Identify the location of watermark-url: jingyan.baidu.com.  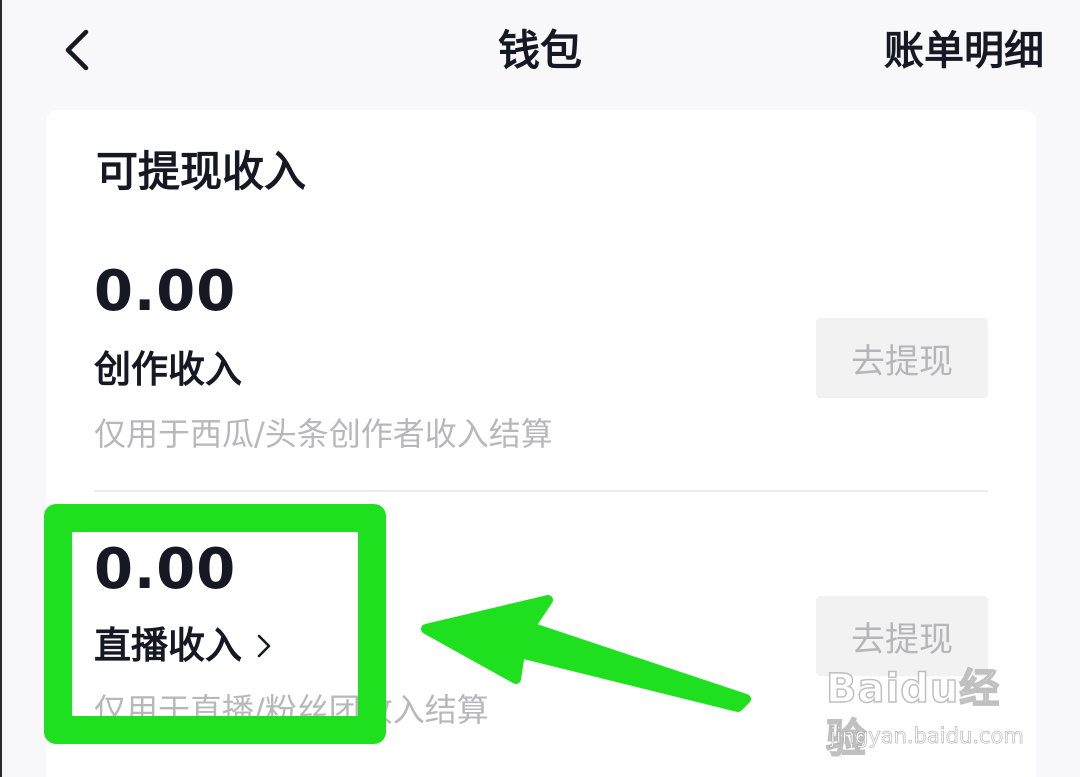
(927, 736).